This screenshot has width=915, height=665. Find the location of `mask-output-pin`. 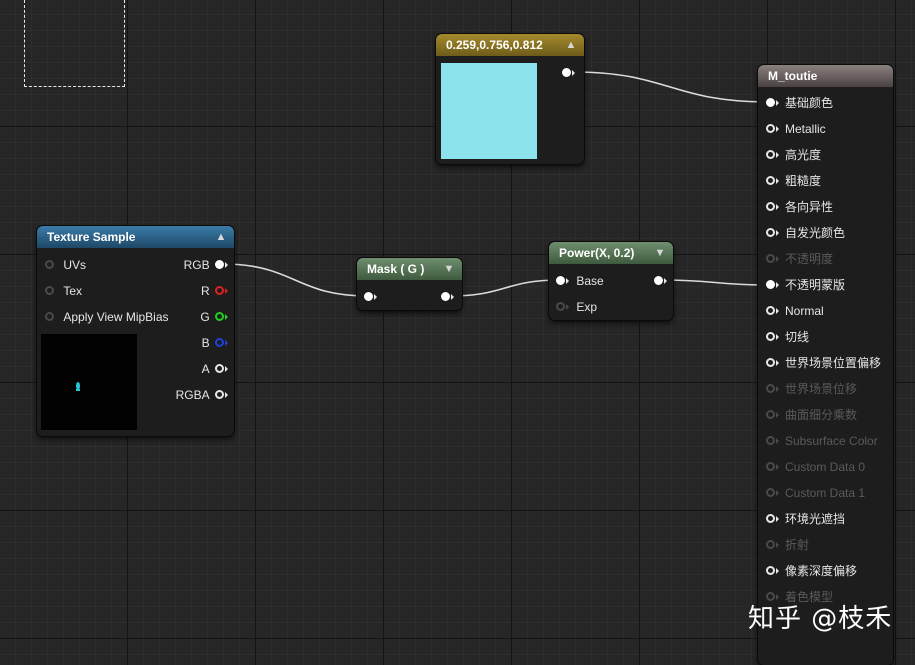

mask-output-pin is located at coordinates (447, 296).